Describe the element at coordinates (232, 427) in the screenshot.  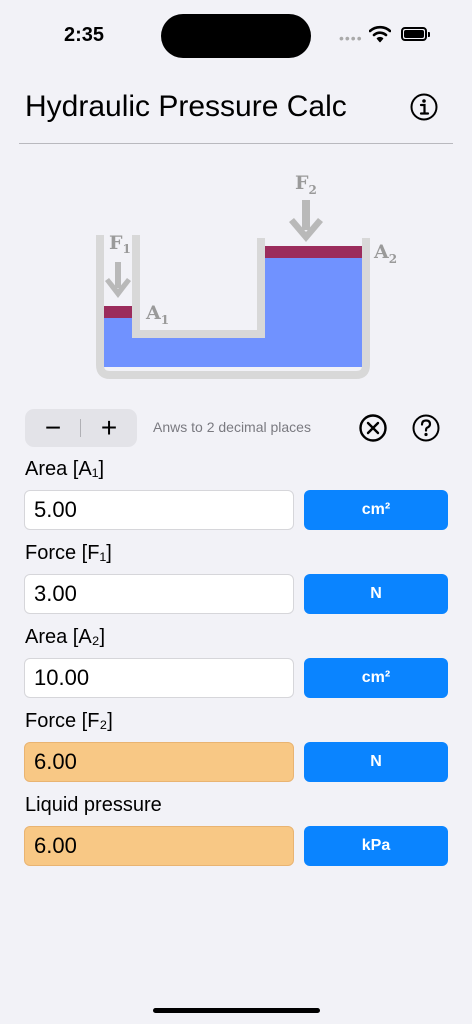
I see `precision-hint: Anws to 2 decimal places` at that location.